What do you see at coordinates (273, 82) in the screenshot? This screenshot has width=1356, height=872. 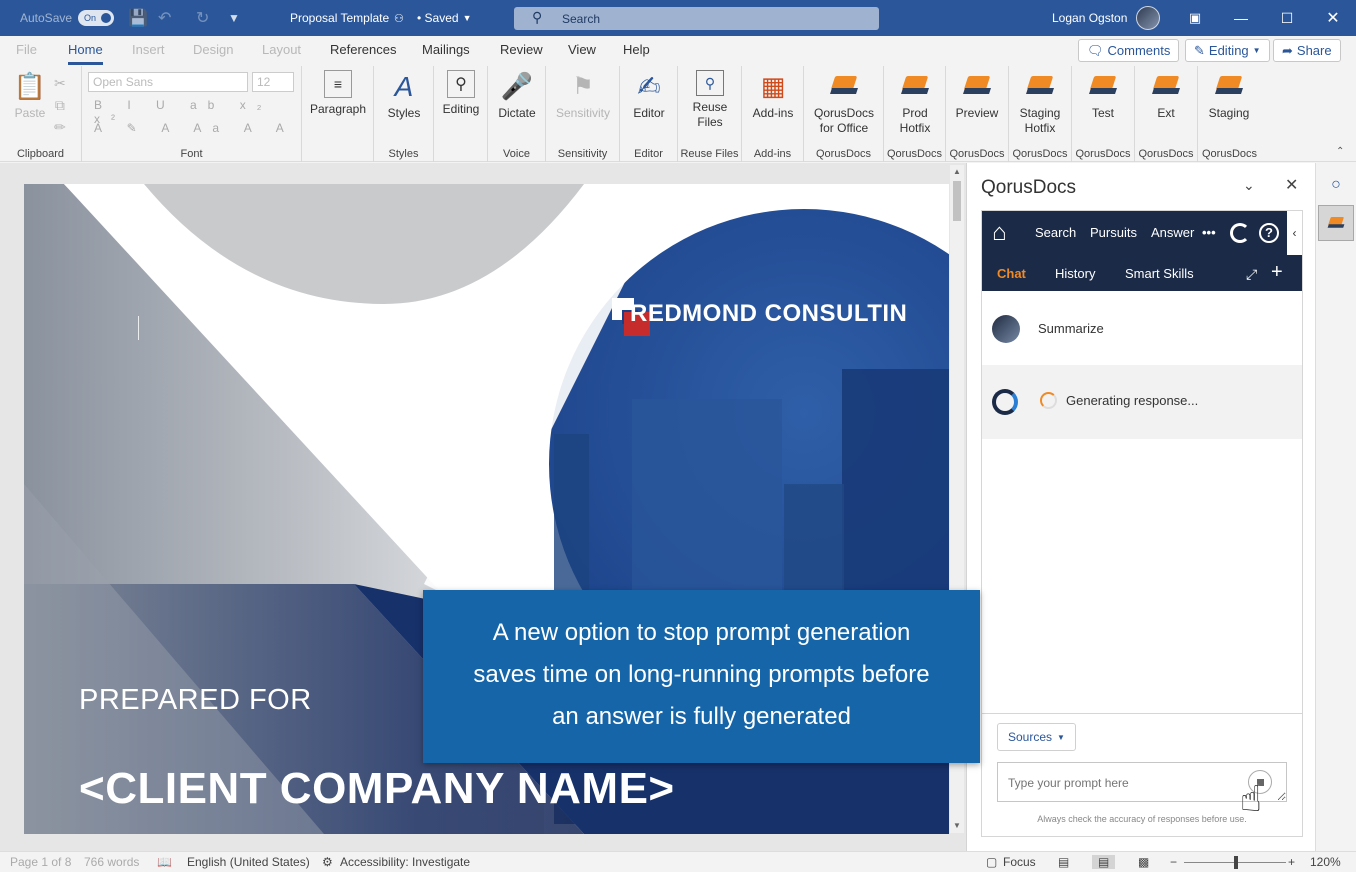 I see `font-size-field: 12` at bounding box center [273, 82].